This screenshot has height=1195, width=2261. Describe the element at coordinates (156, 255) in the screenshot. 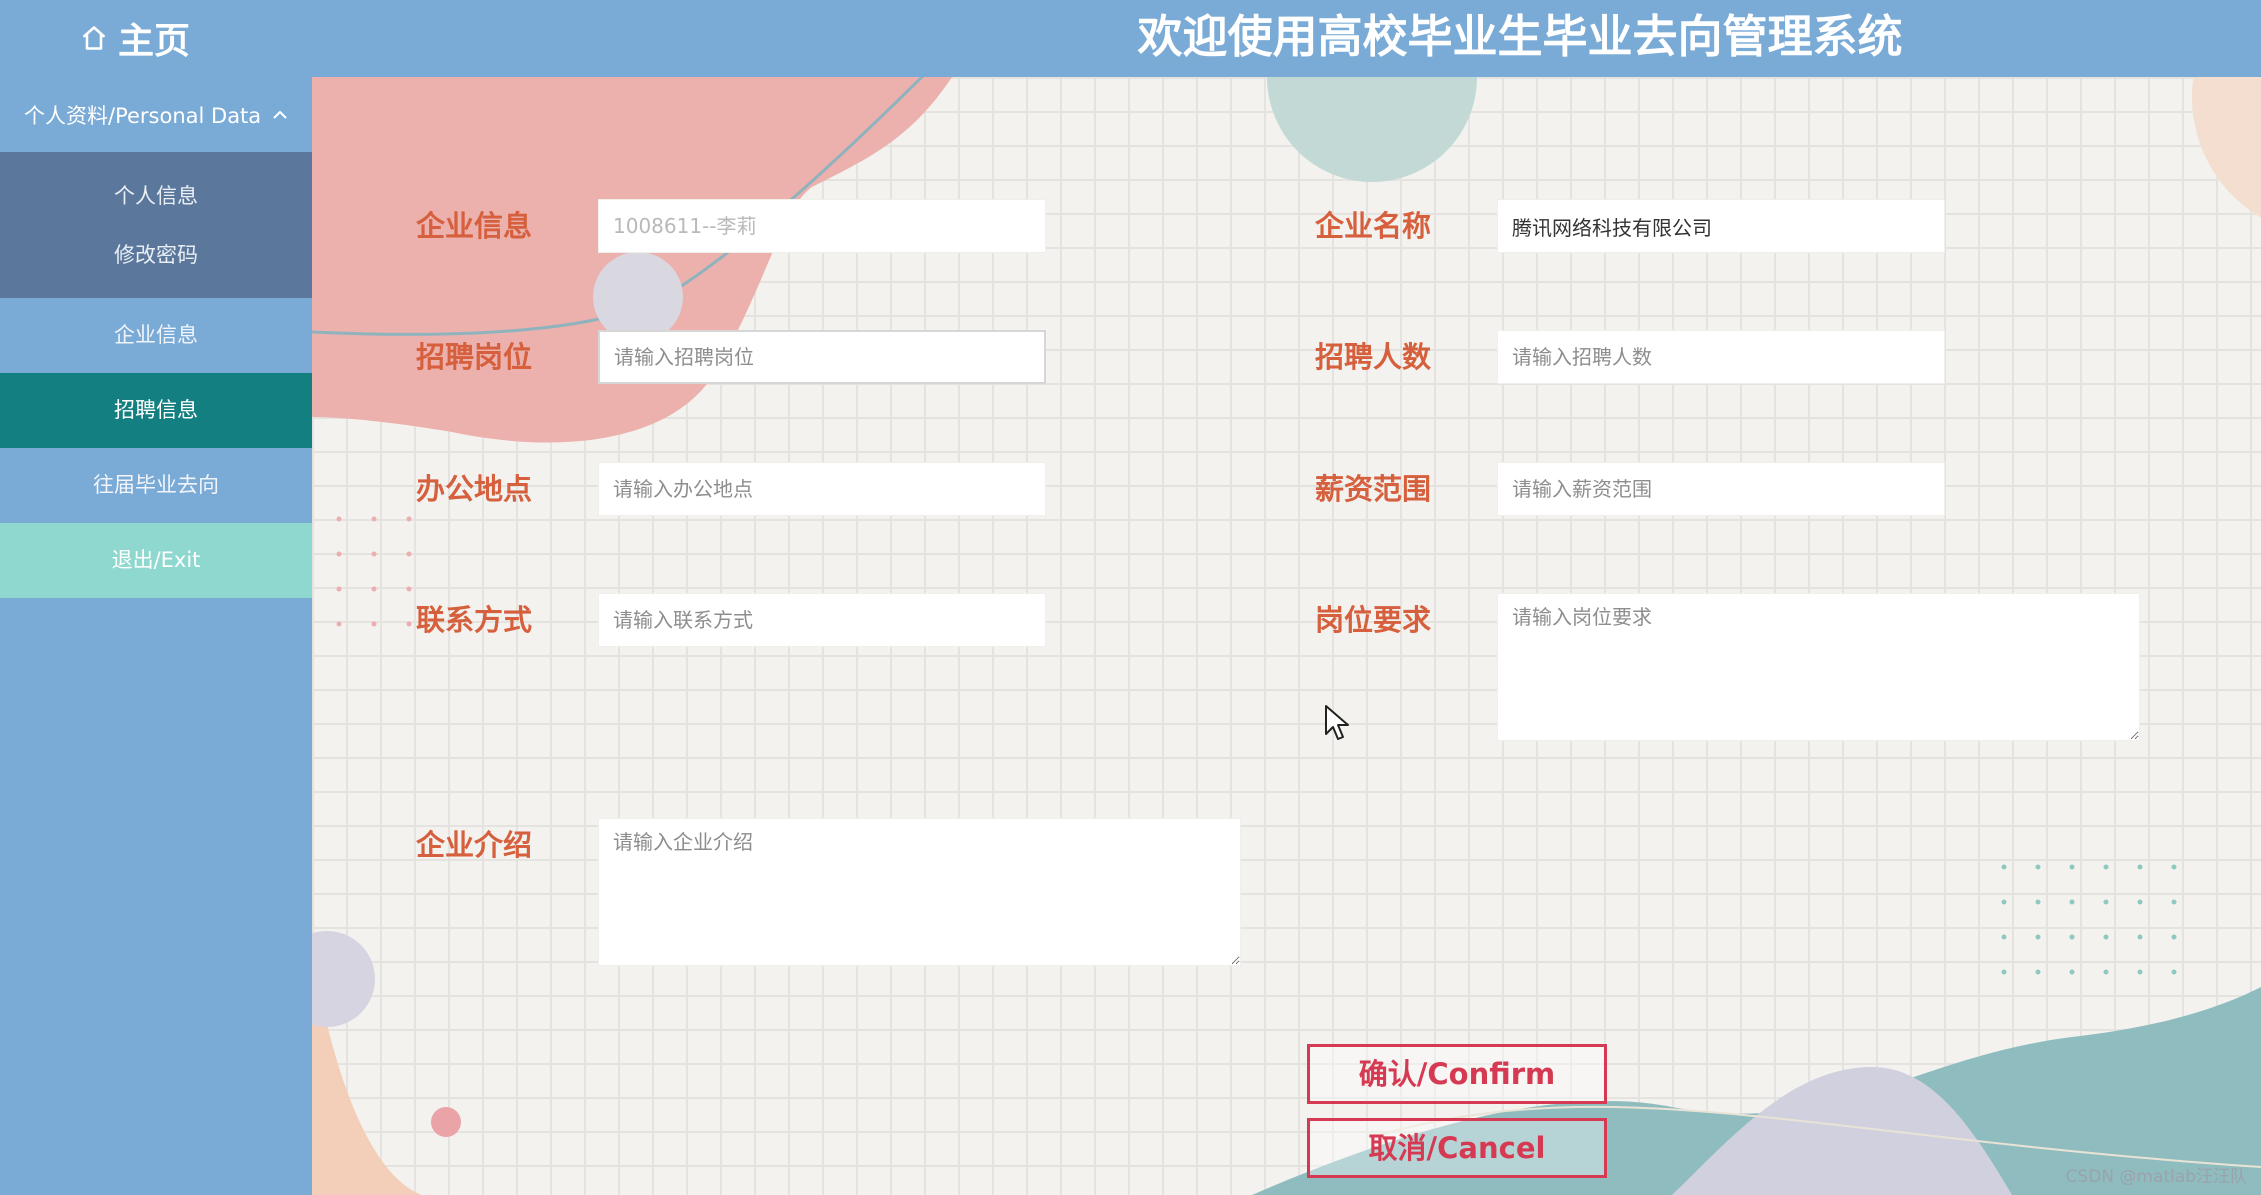

I see `sidebar-item-change-password: 修改密码` at that location.